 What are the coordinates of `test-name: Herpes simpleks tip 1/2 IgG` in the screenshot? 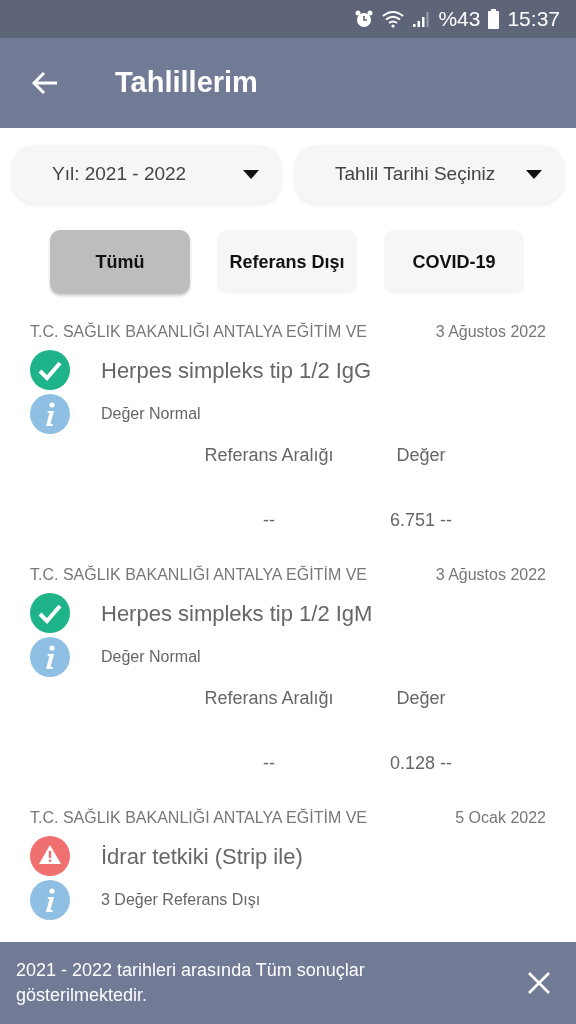 It's located at (236, 370).